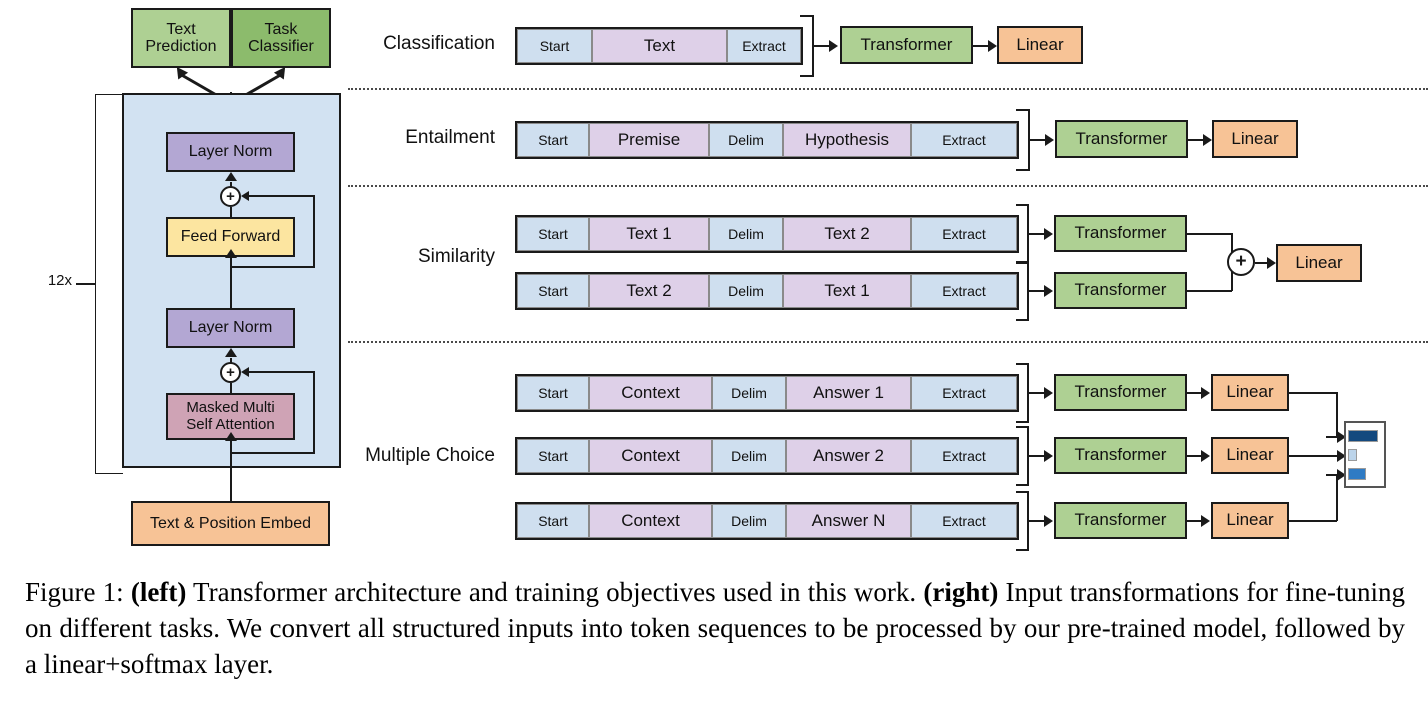 The image size is (1428, 714). What do you see at coordinates (245, 372) in the screenshot?
I see `residual-bottom-arrowhead` at bounding box center [245, 372].